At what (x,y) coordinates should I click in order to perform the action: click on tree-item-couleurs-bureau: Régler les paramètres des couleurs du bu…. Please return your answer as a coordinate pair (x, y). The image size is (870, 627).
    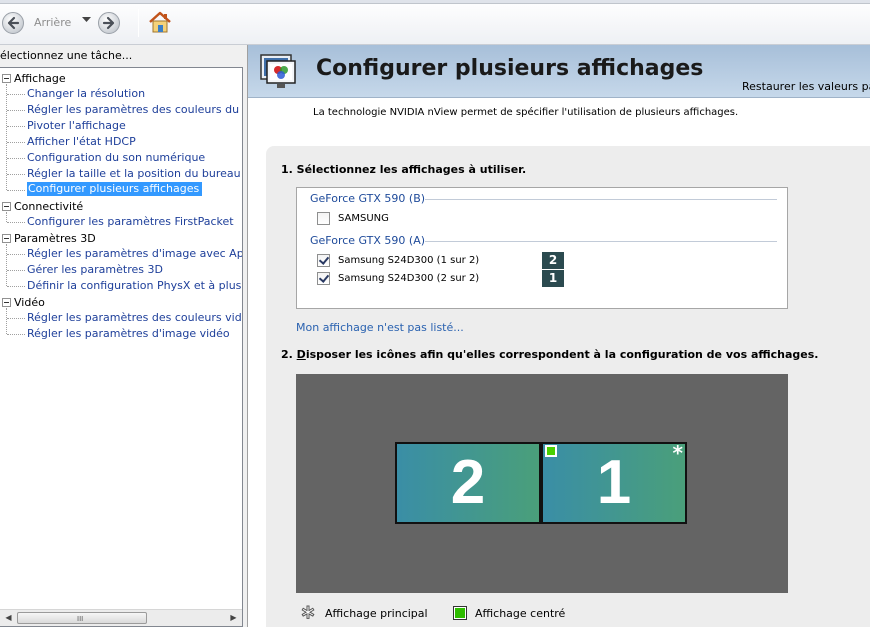
    Looking at the image, I should click on (134, 109).